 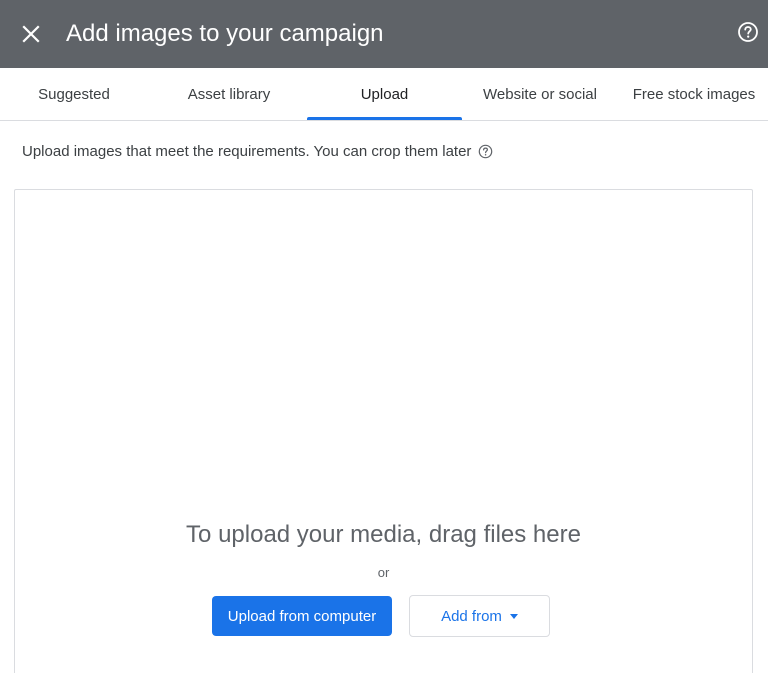 I want to click on help-button, so click(x=748, y=32).